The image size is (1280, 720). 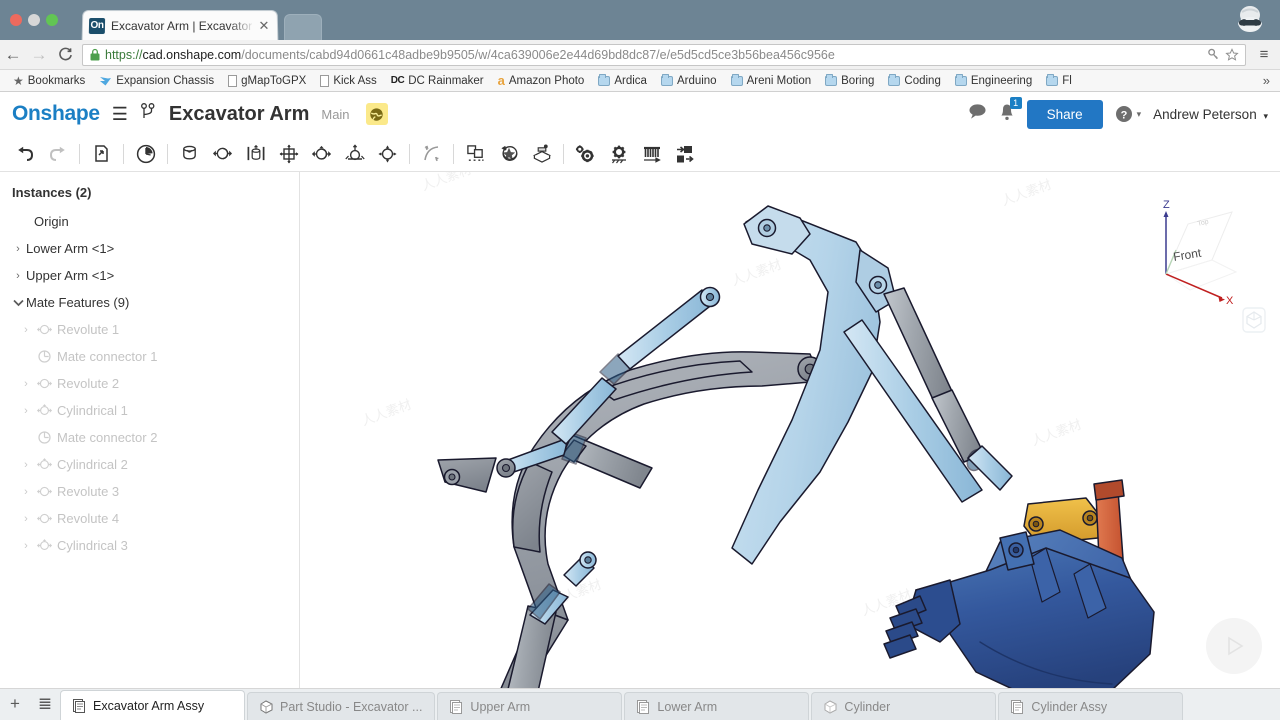 What do you see at coordinates (1264, 54) in the screenshot?
I see `chrome-menu-button: ≡` at bounding box center [1264, 54].